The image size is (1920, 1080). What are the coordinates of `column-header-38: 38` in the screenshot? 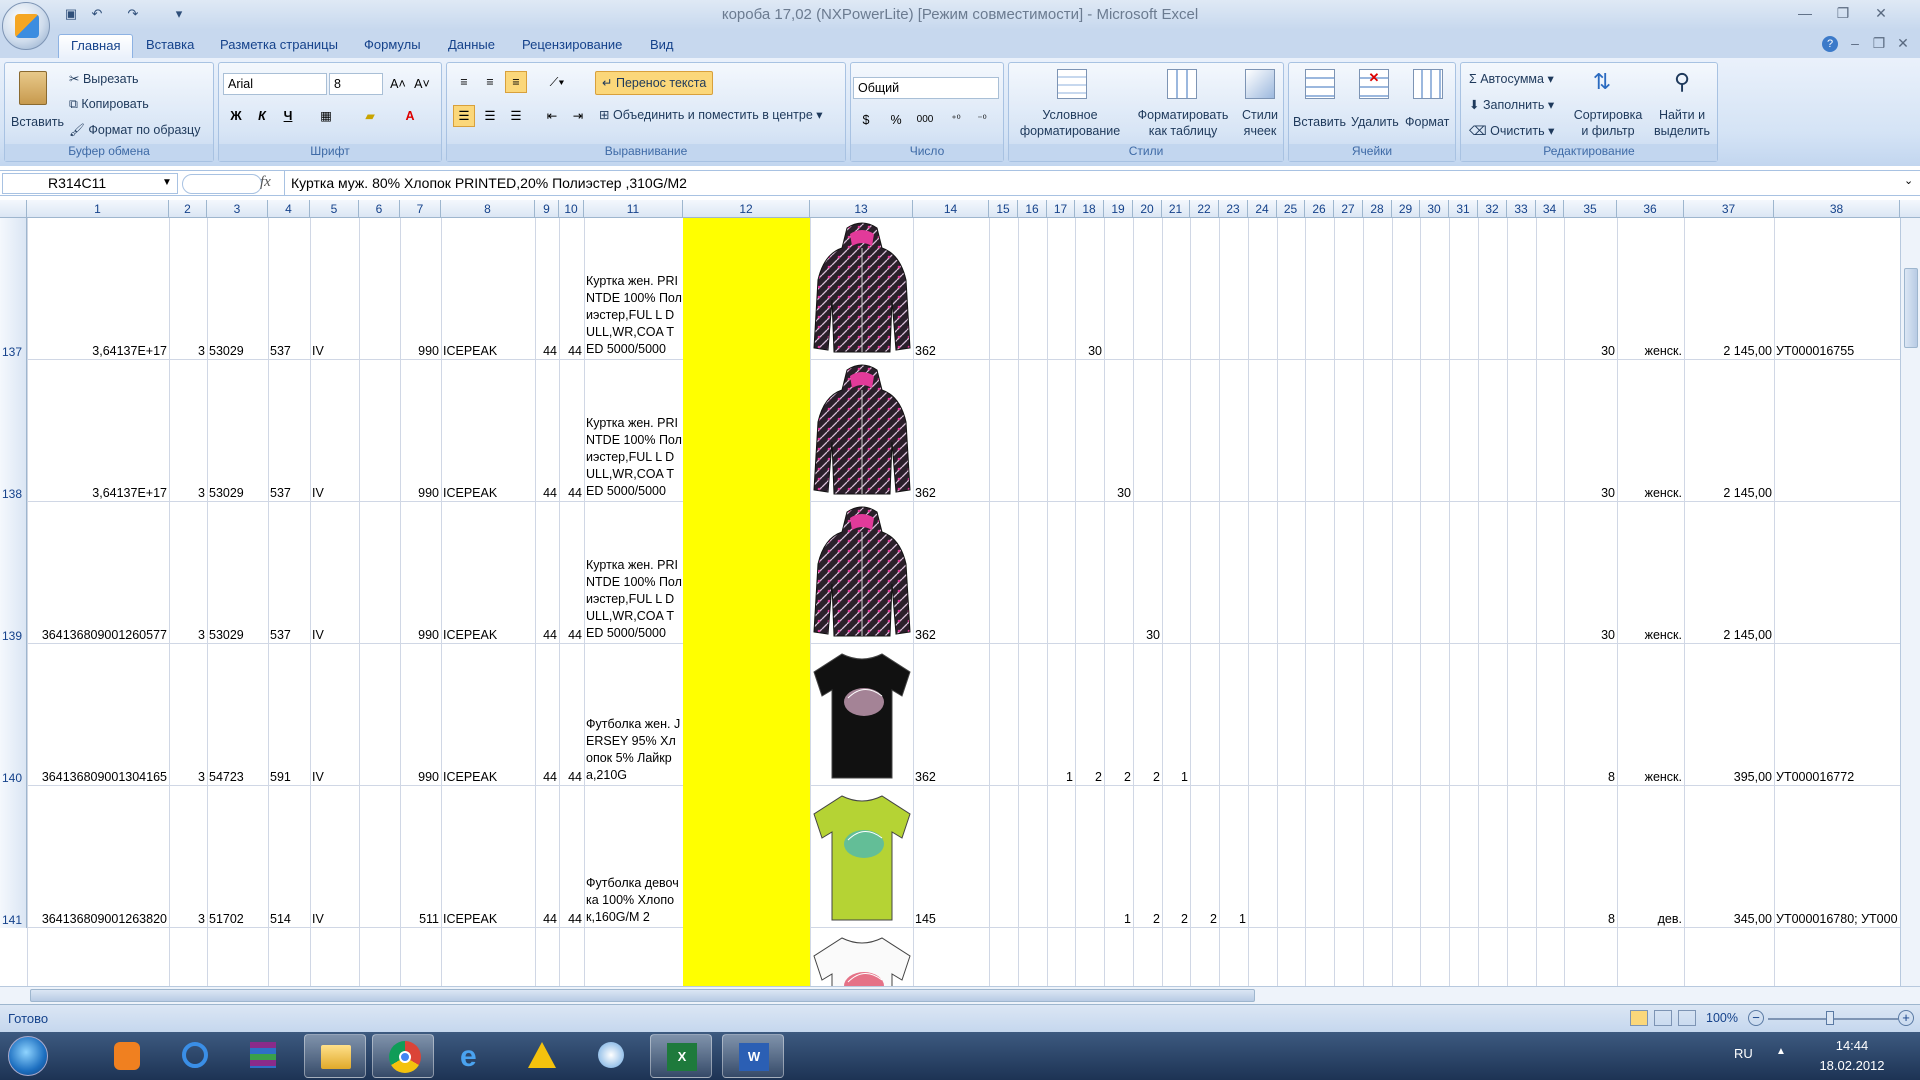 It's located at (1837, 209).